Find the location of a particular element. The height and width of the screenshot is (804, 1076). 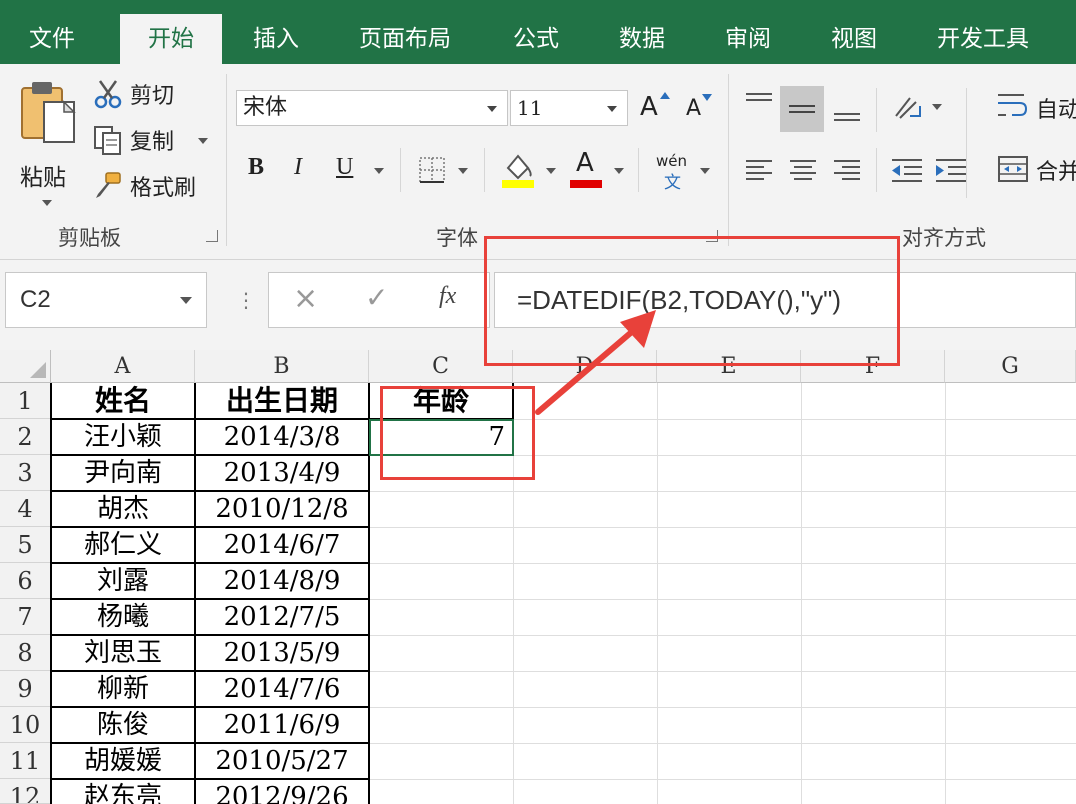

align-top-icon is located at coordinates (759, 103).